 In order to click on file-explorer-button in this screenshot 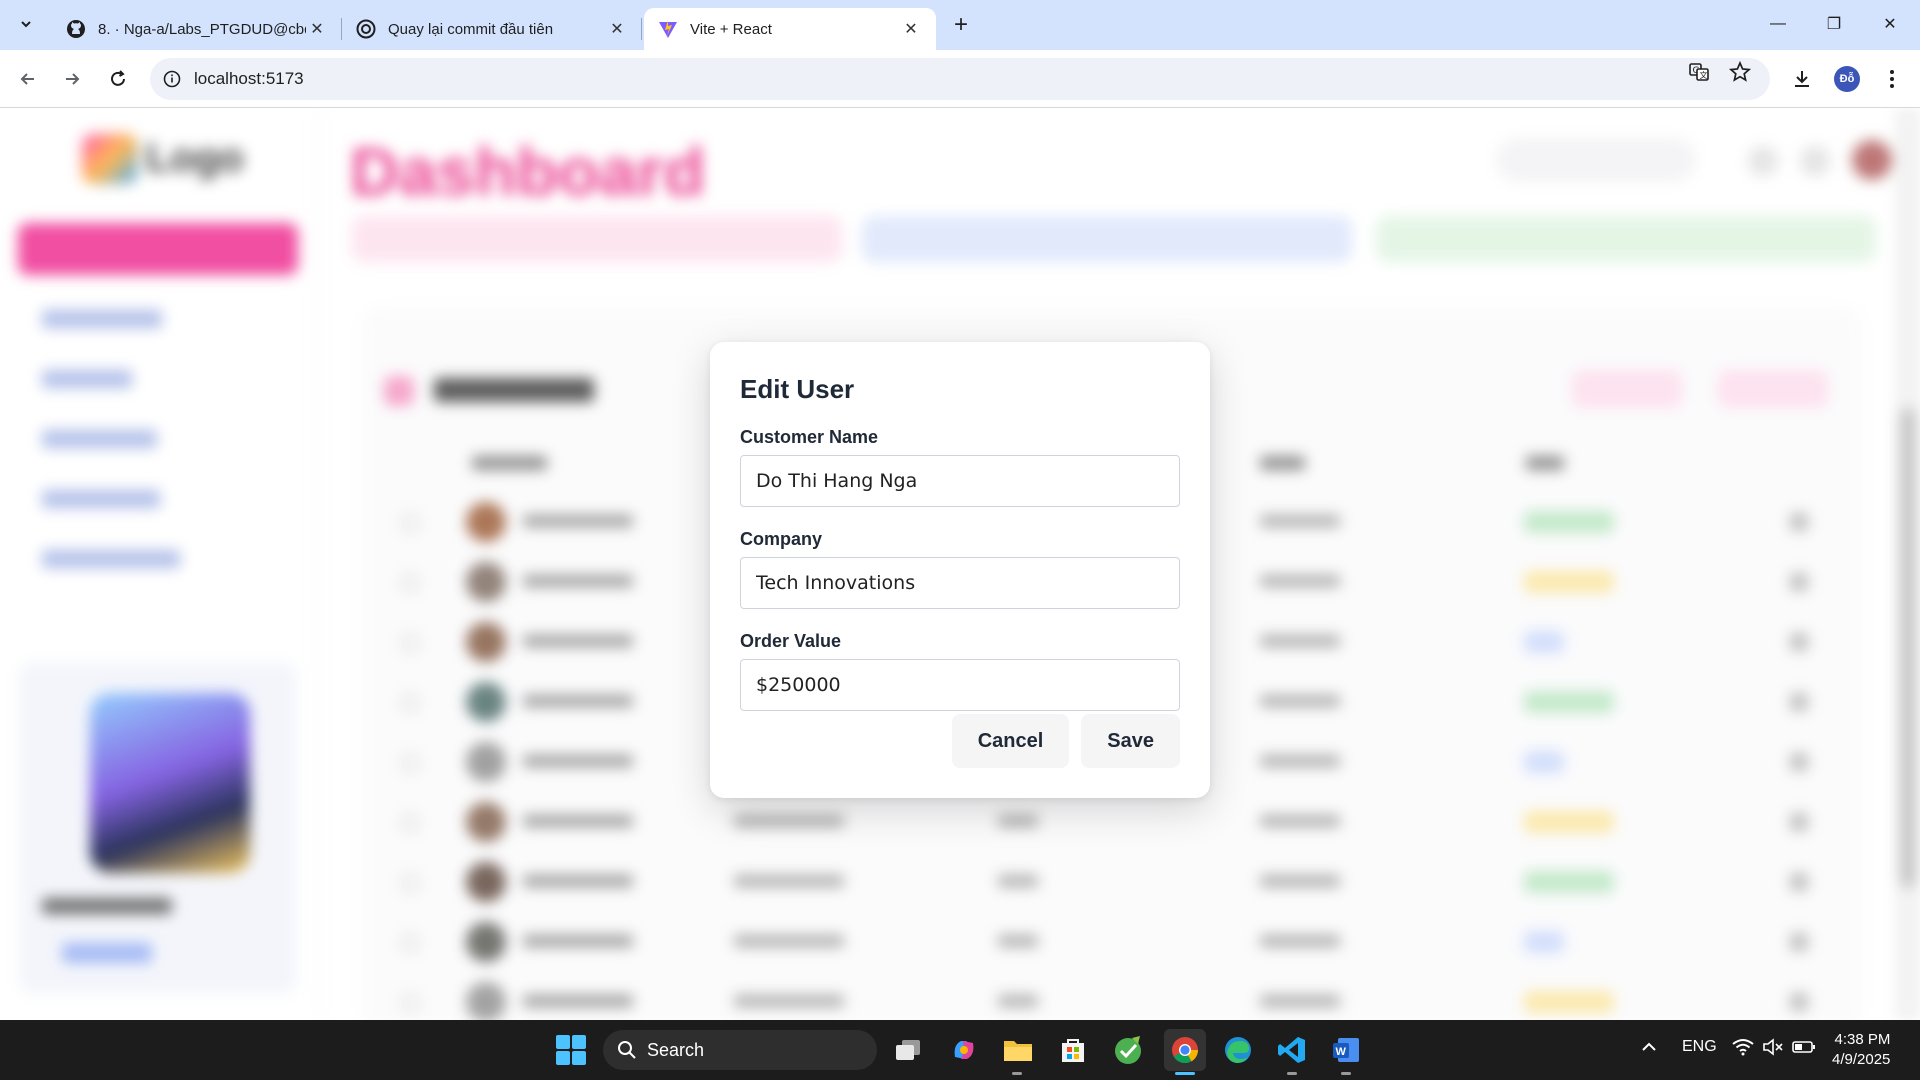, I will do `click(1018, 1050)`.